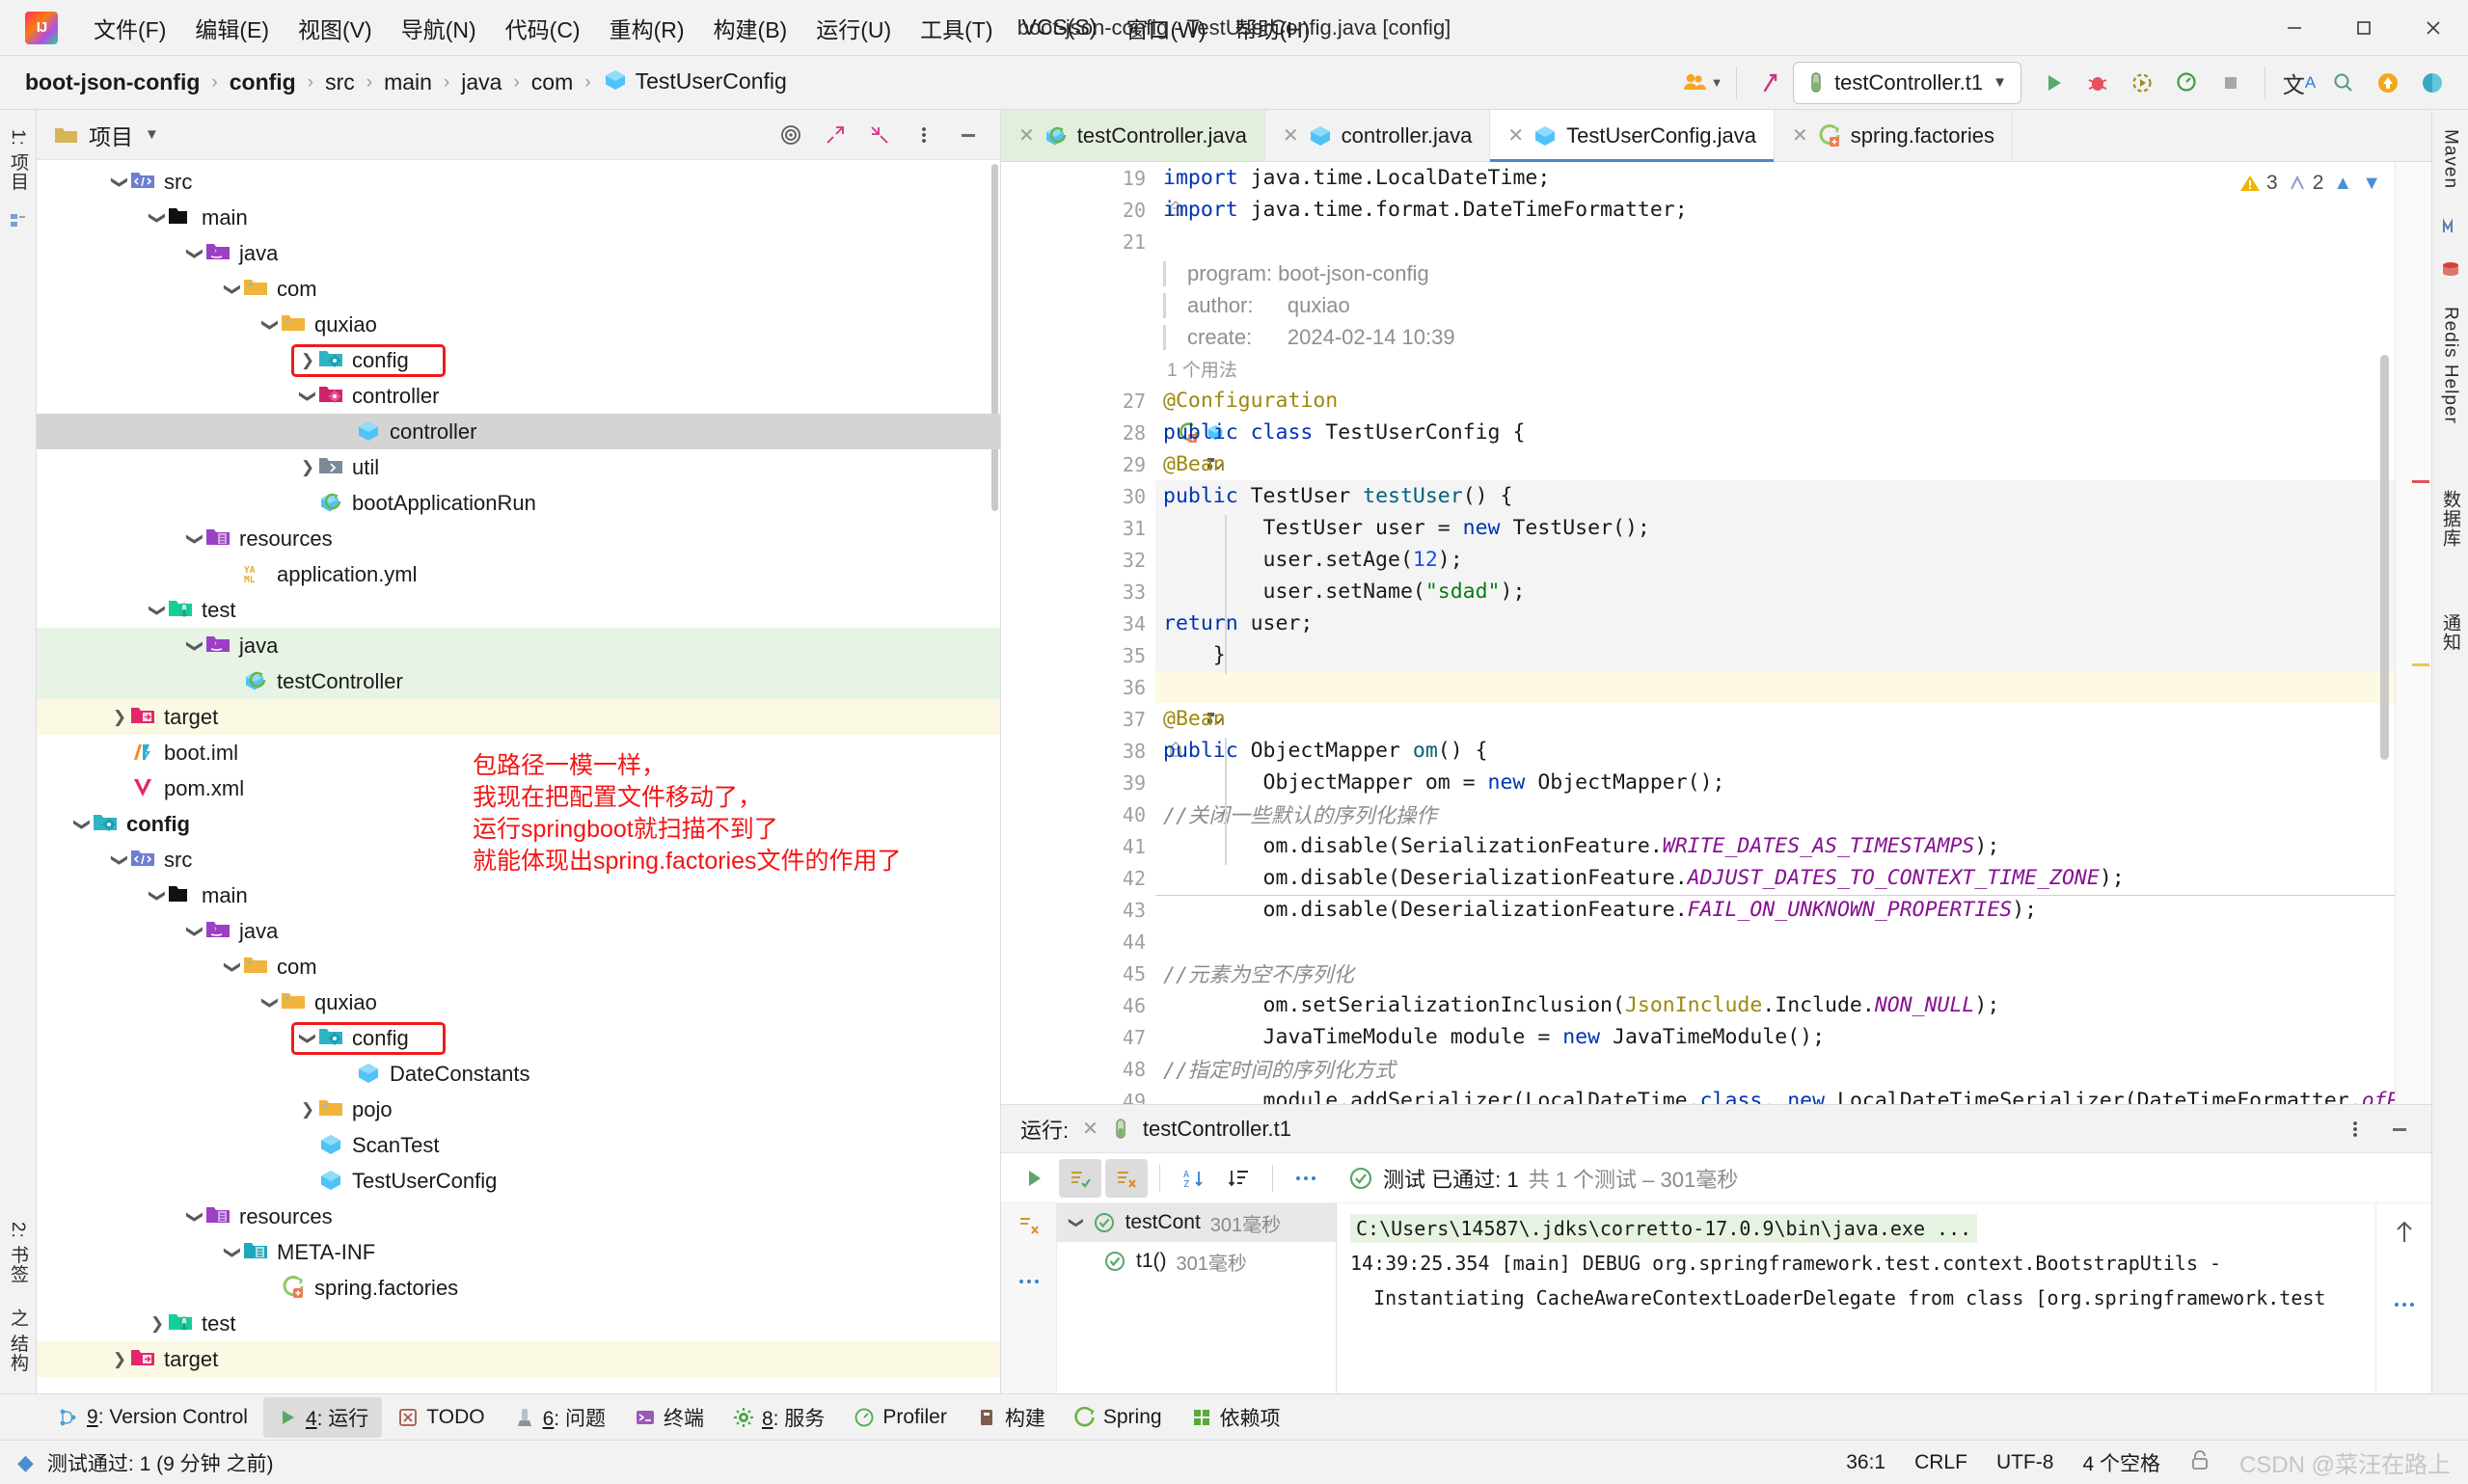 The image size is (2468, 1484). What do you see at coordinates (1091, 751) in the screenshot?
I see `gutter-line-number: 38` at bounding box center [1091, 751].